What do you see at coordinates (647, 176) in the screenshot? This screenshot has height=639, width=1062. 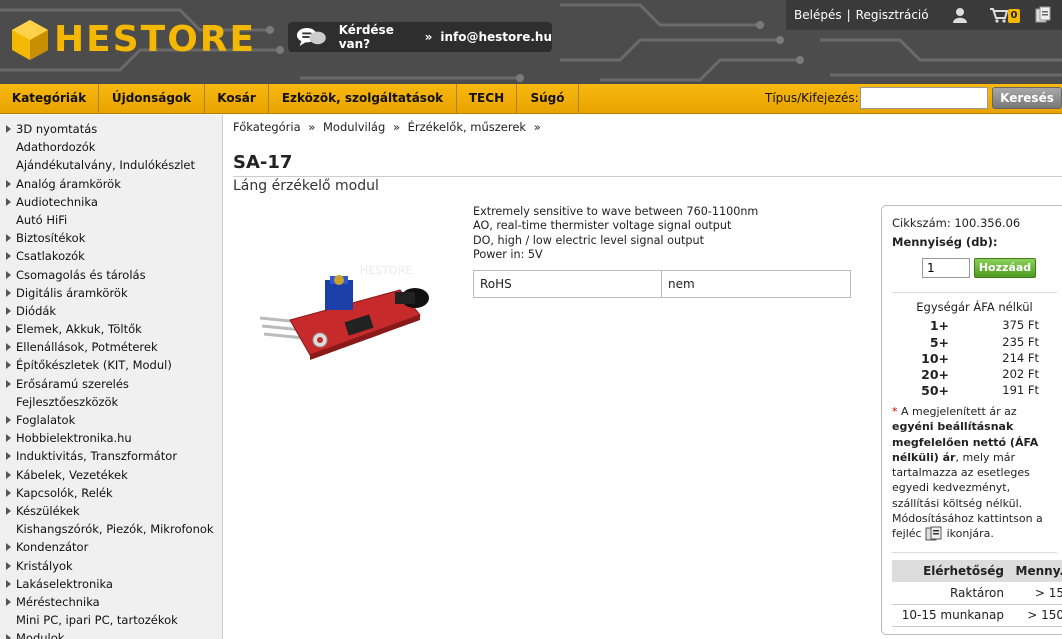 I see `title-divider` at bounding box center [647, 176].